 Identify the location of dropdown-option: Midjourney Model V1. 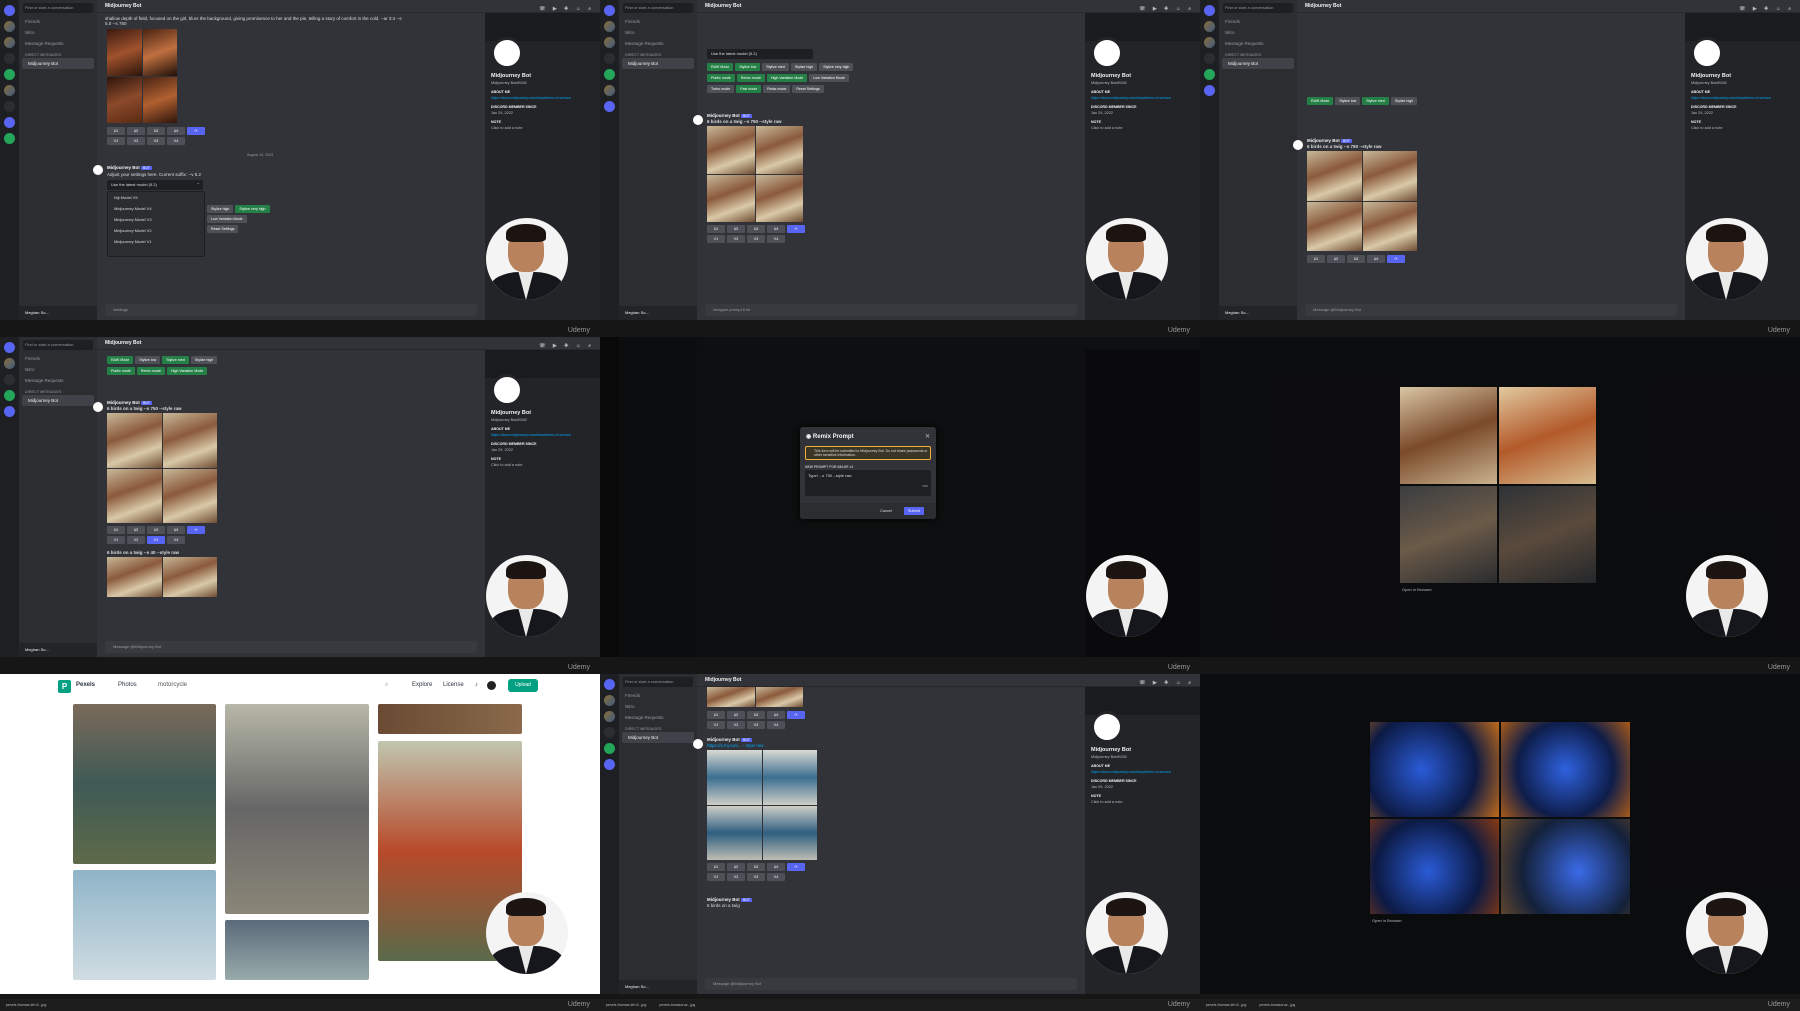
(156, 241).